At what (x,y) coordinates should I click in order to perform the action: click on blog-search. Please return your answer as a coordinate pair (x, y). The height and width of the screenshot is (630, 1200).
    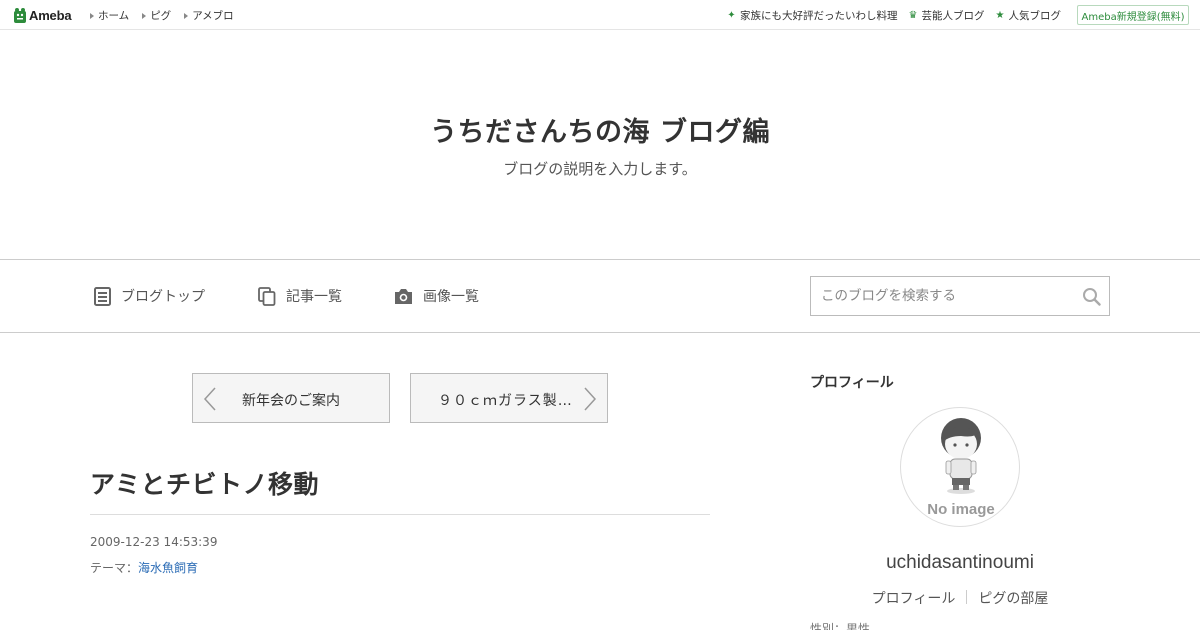
    Looking at the image, I should click on (960, 296).